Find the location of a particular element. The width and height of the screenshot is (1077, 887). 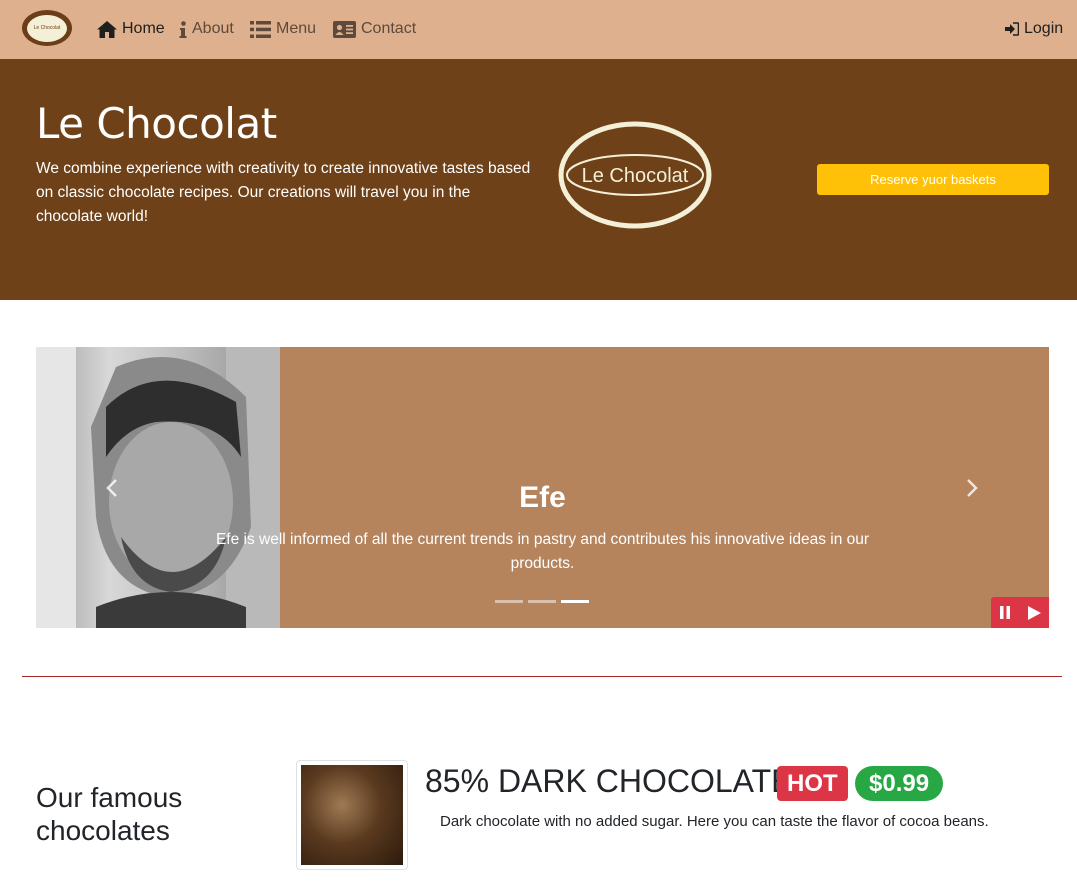

carousel-next-button is located at coordinates (972, 488).